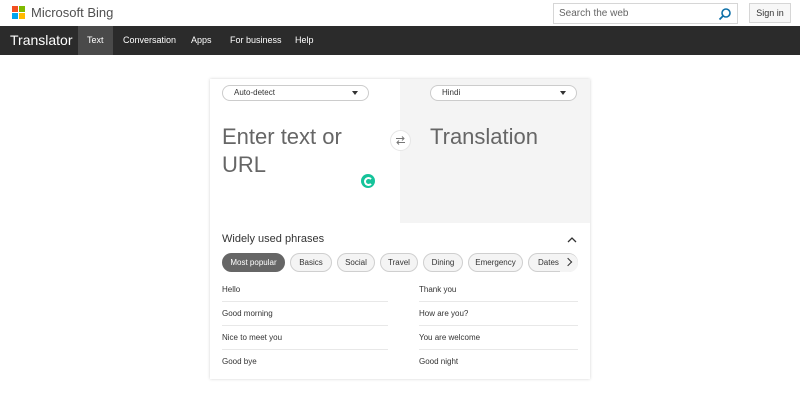  What do you see at coordinates (95, 40) in the screenshot?
I see `tab-text: Text` at bounding box center [95, 40].